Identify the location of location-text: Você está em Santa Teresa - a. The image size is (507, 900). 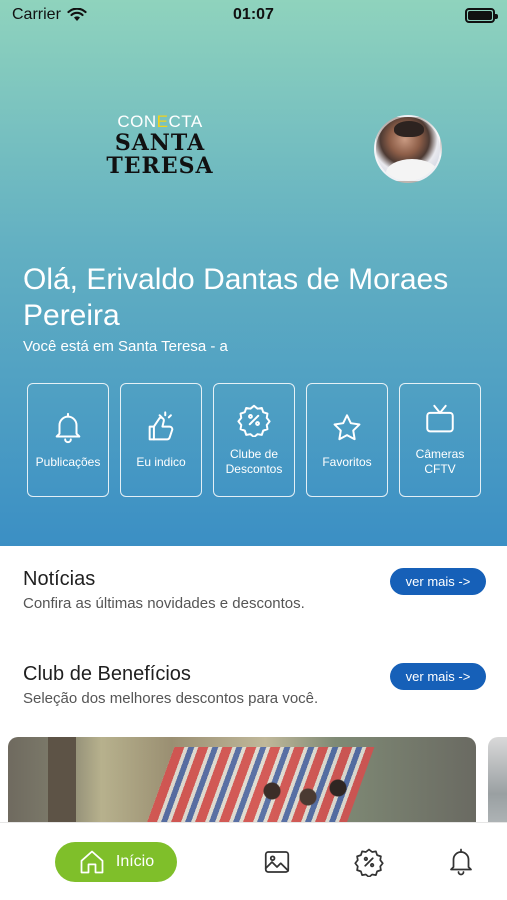
(125, 346).